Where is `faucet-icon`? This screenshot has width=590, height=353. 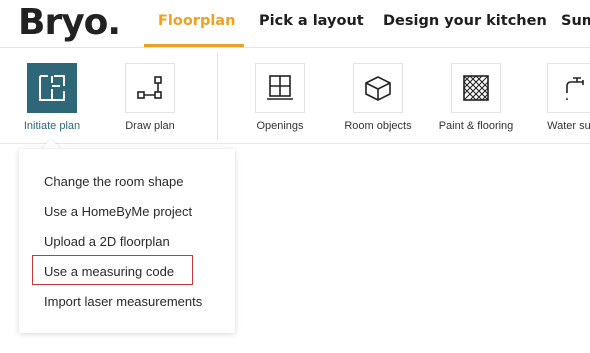
faucet-icon is located at coordinates (568, 88).